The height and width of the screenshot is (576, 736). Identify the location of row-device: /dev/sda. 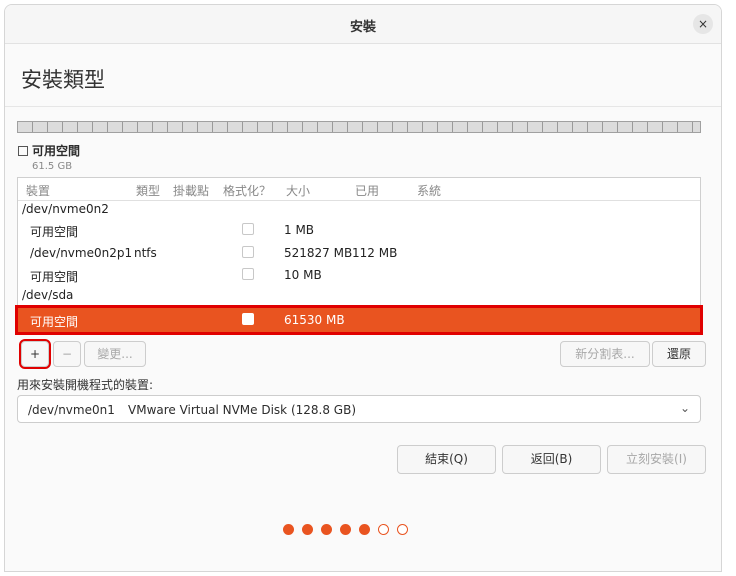
(48, 295).